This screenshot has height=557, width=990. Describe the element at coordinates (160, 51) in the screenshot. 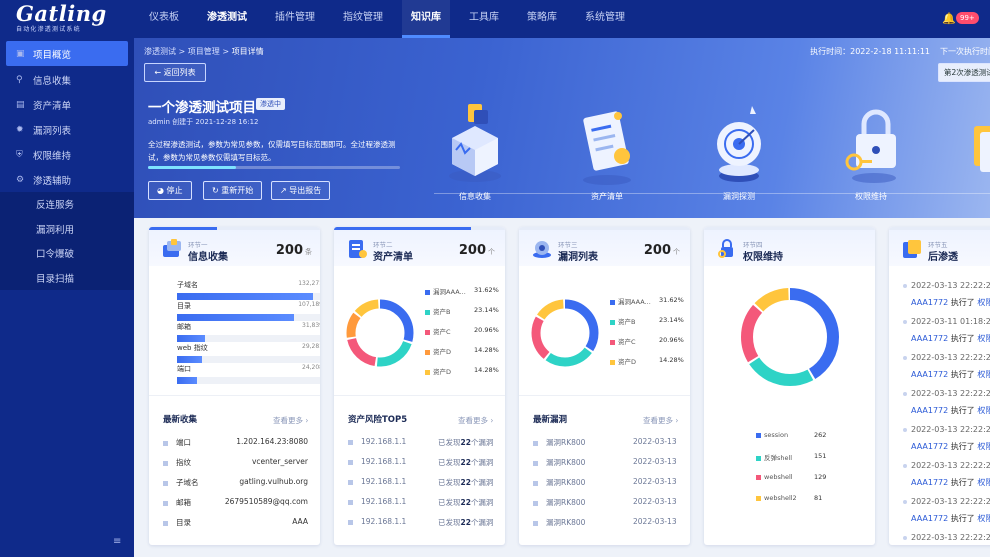

I see `breadcrumb-item: 渗透测试` at that location.